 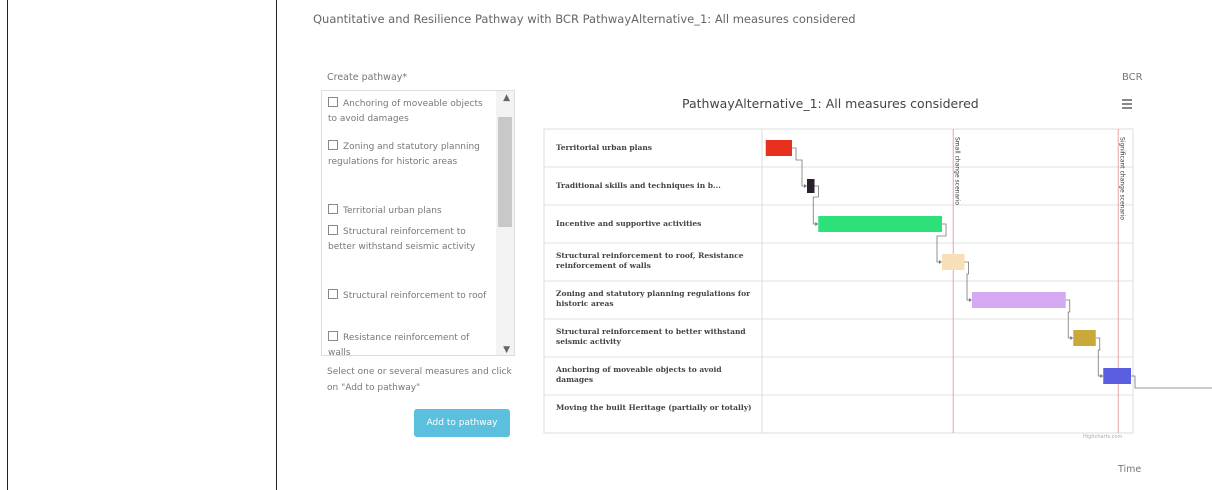 What do you see at coordinates (956, 171) in the screenshot?
I see `scenario-label: Small change scenario` at bounding box center [956, 171].